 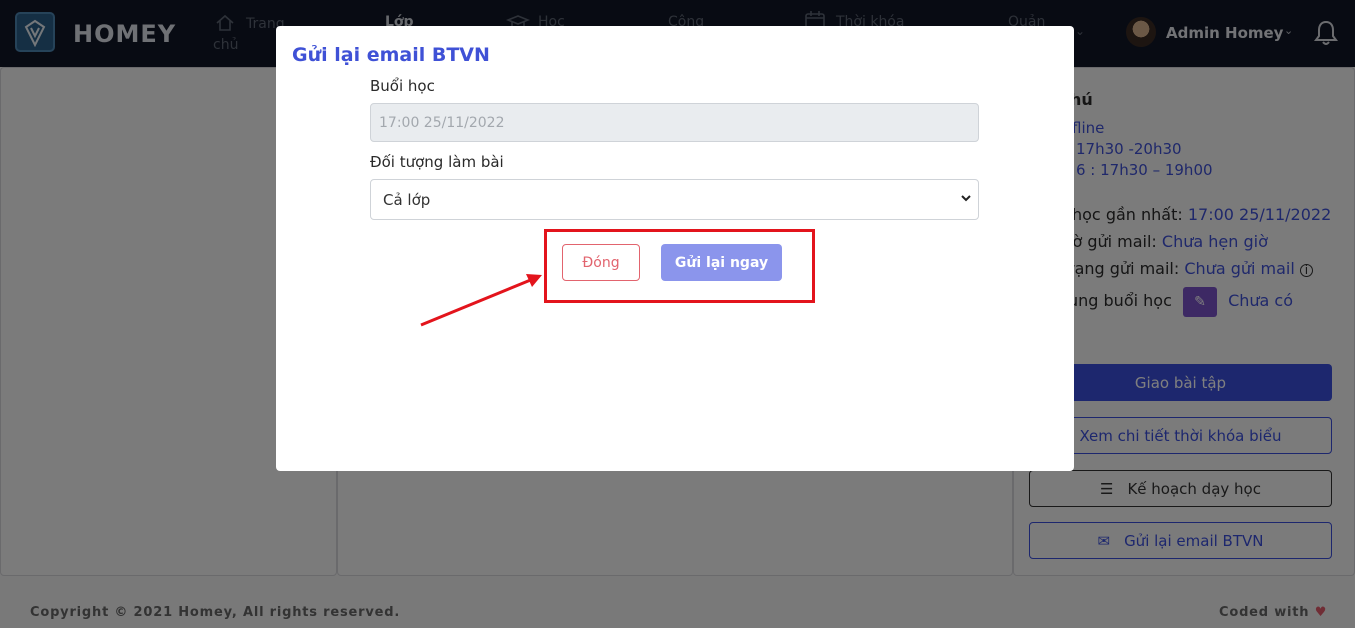 What do you see at coordinates (437, 162) in the screenshot?
I see `target-field-label: Đối tượng làm bài` at bounding box center [437, 162].